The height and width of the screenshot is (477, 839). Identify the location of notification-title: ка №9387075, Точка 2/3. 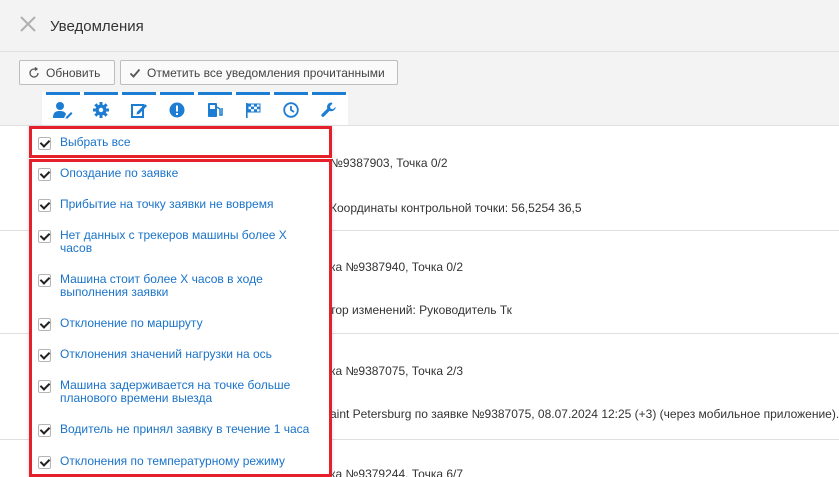
(397, 371).